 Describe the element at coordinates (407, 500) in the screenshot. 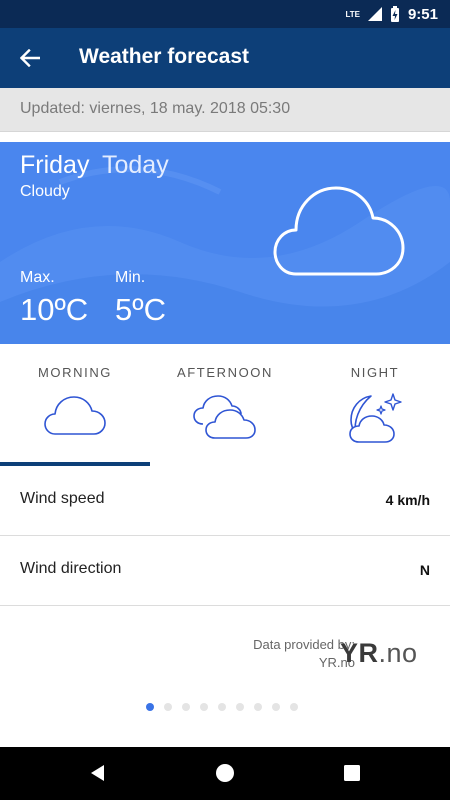

I see `wind-speed-value: 4 km/h` at that location.